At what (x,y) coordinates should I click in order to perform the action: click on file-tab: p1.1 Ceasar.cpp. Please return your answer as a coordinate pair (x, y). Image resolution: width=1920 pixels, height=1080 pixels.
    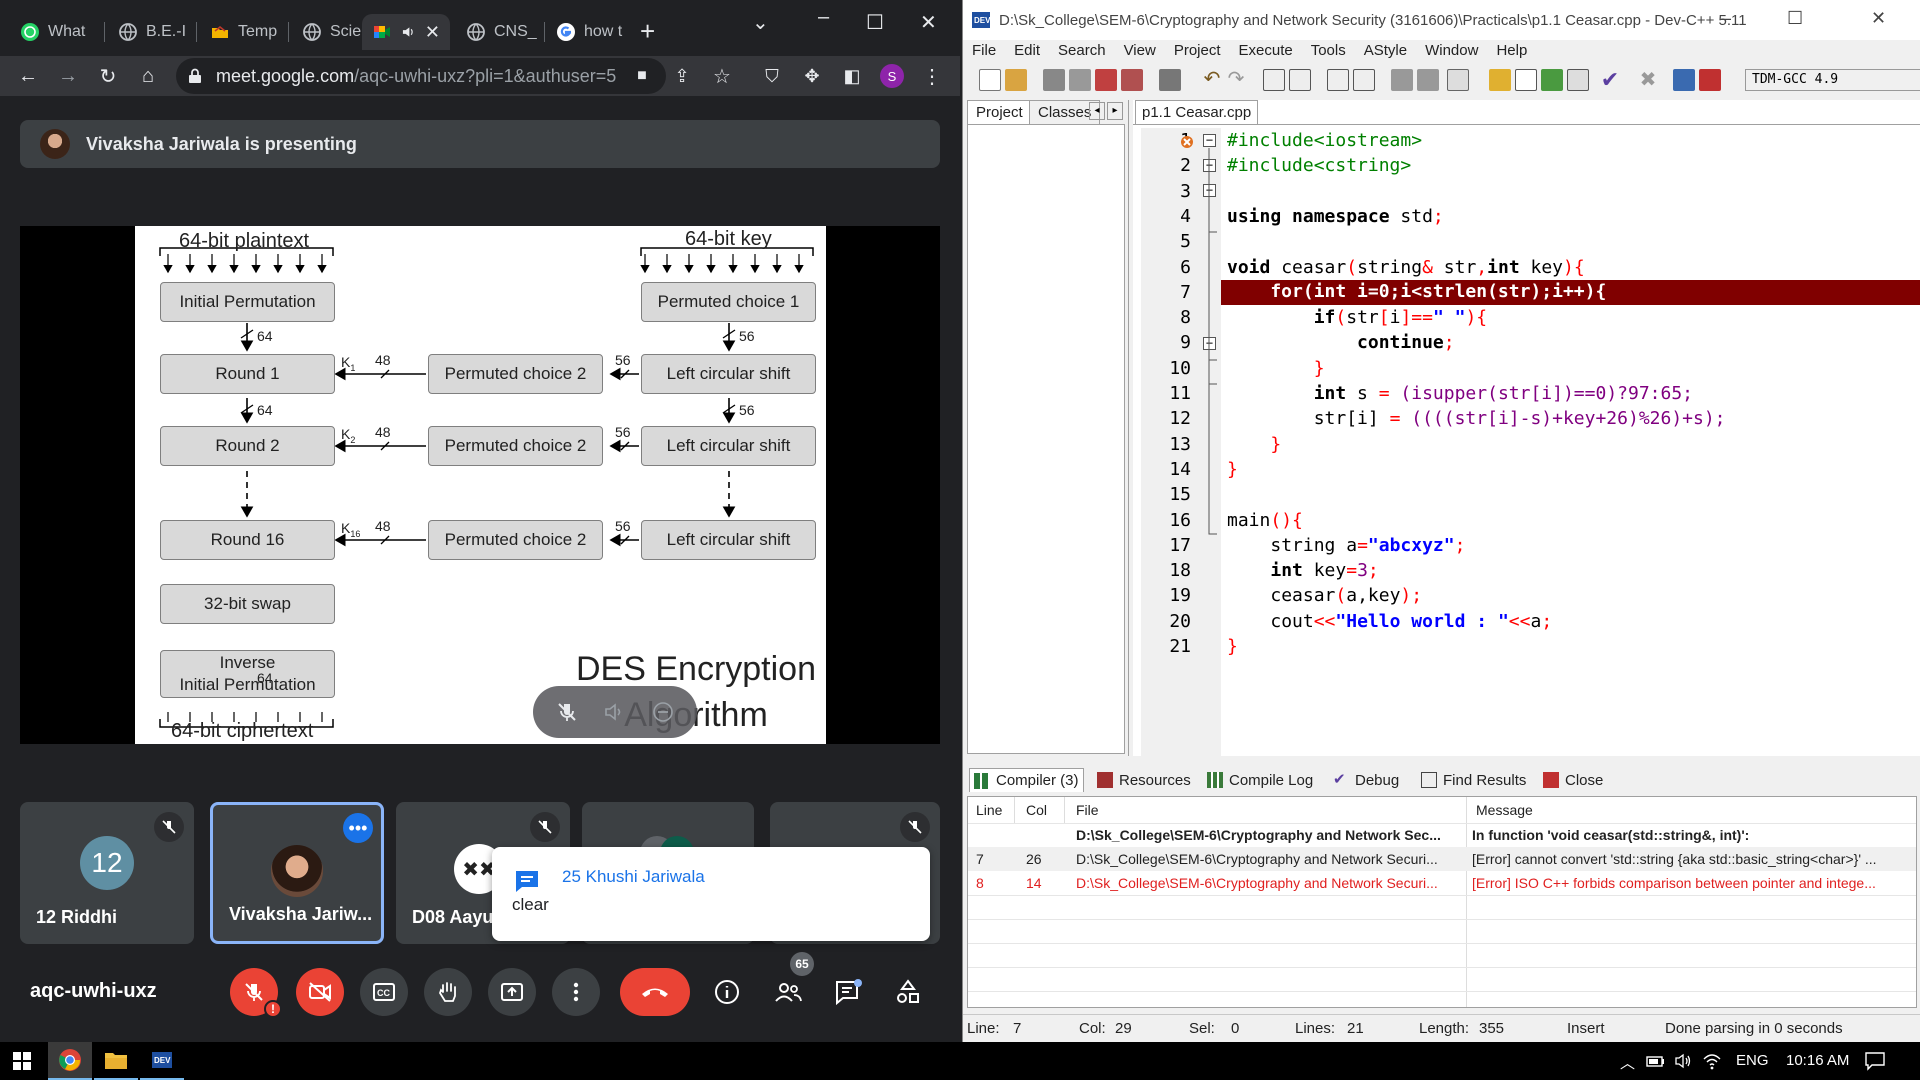
    Looking at the image, I should click on (1197, 112).